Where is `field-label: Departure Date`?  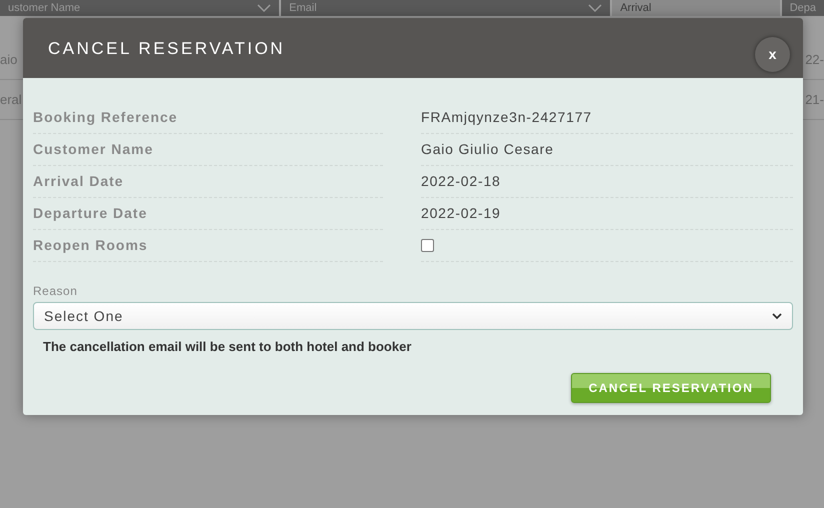 field-label: Departure Date is located at coordinates (90, 213).